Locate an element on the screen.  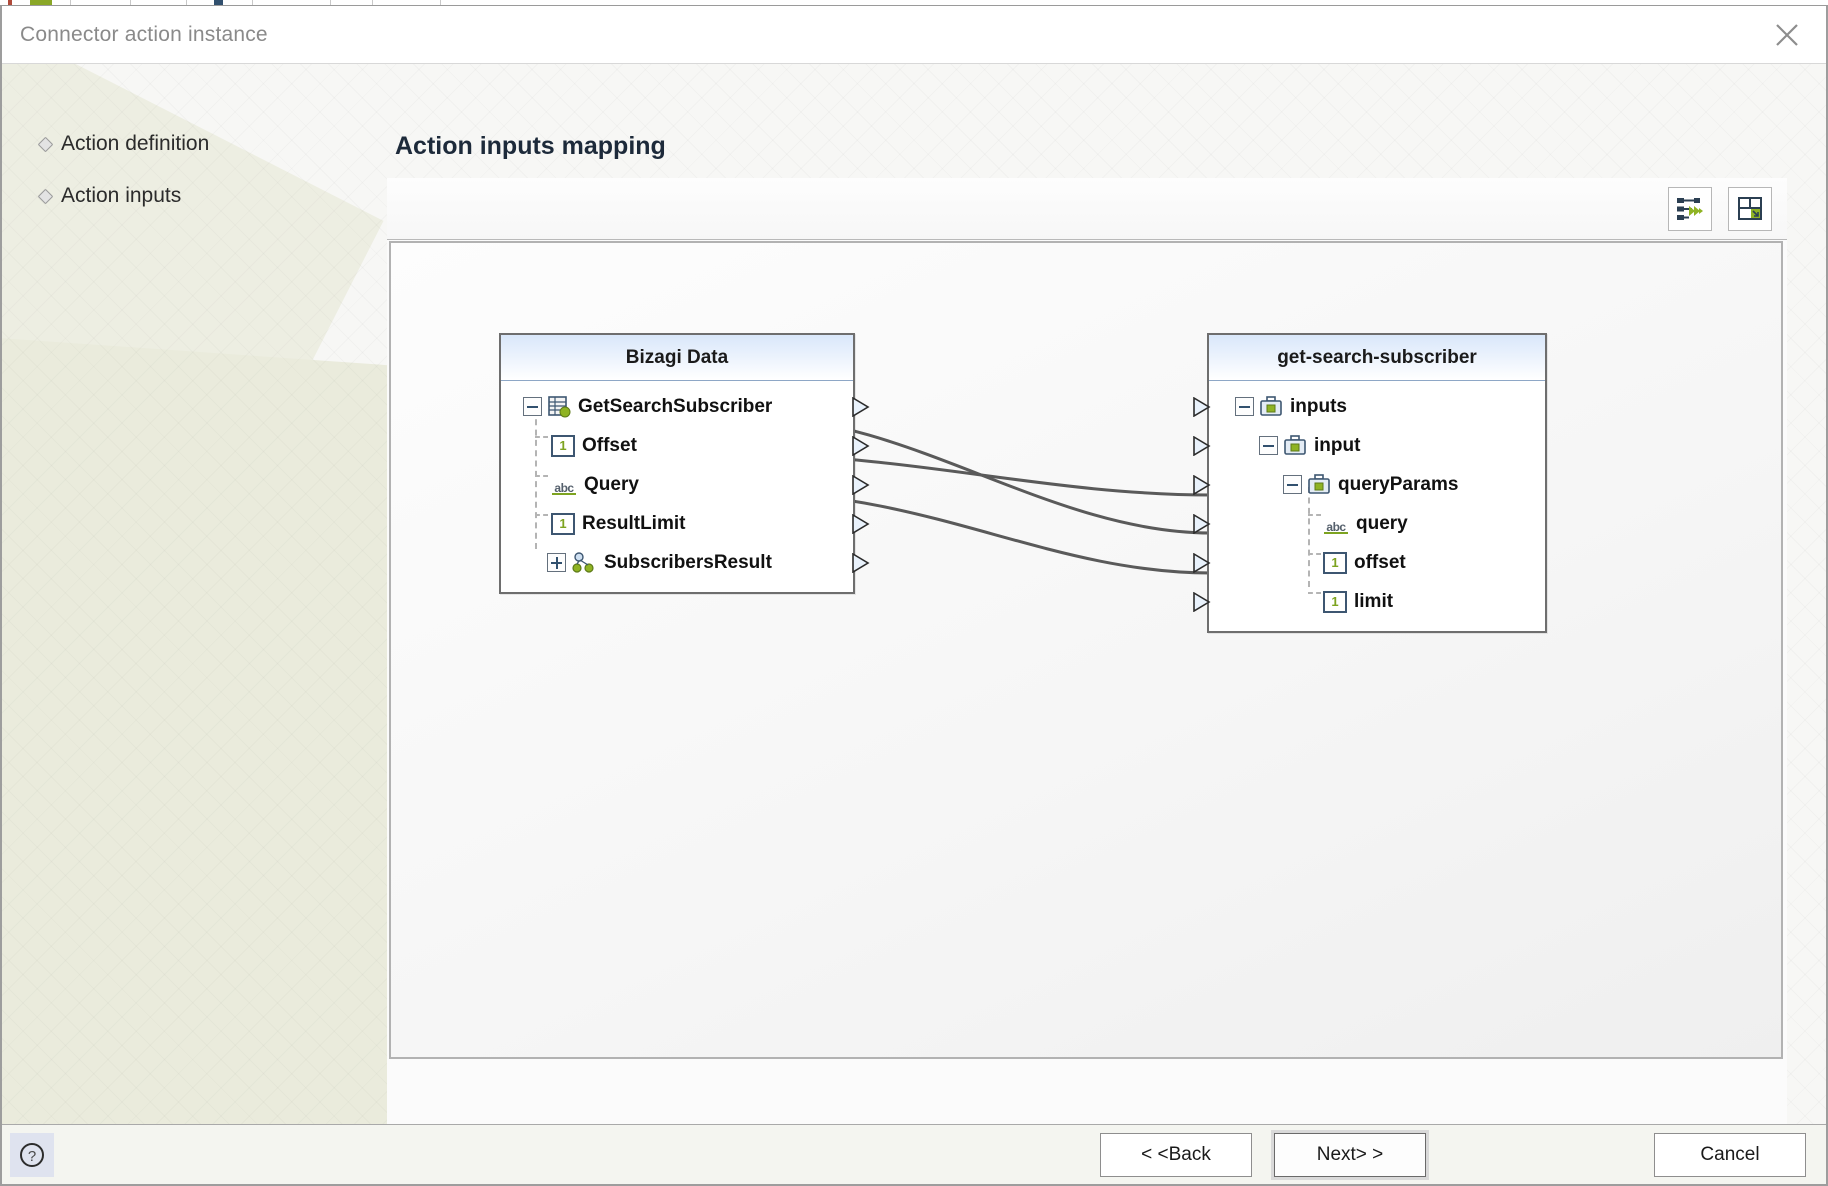
background-chip-blue is located at coordinates (218, 2).